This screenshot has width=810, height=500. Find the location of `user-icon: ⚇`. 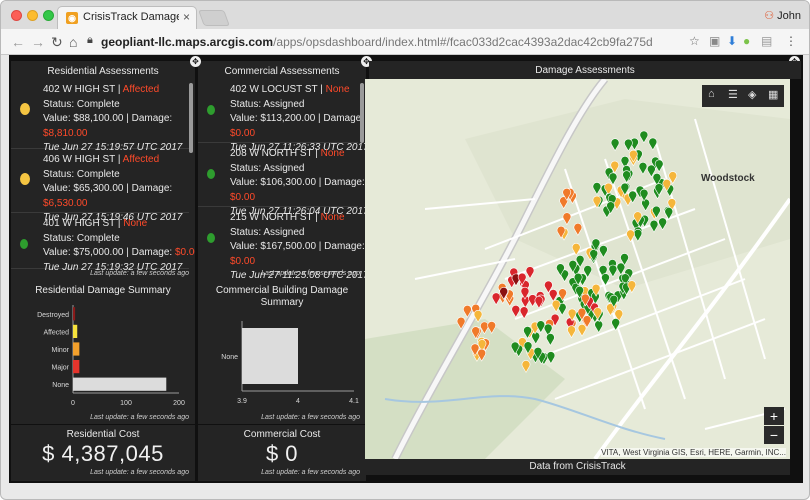

user-icon: ⚇ is located at coordinates (769, 16).